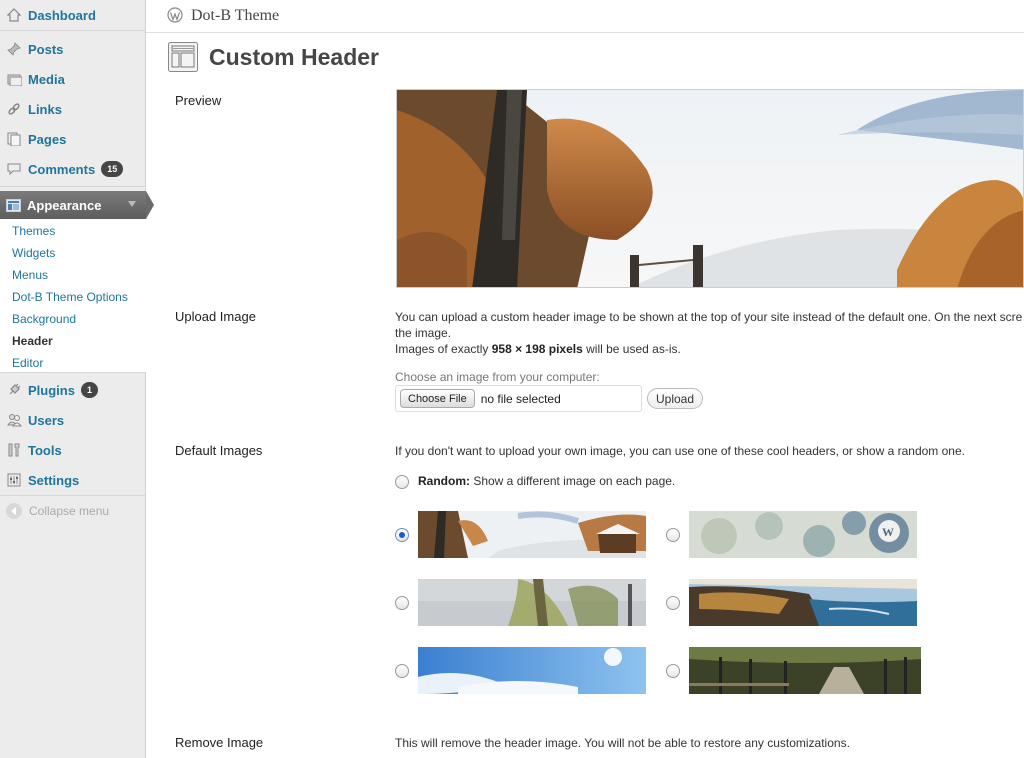 Image resolution: width=1024 pixels, height=758 pixels. Describe the element at coordinates (51, 390) in the screenshot. I see `menu-plugins-label: Plugins` at that location.